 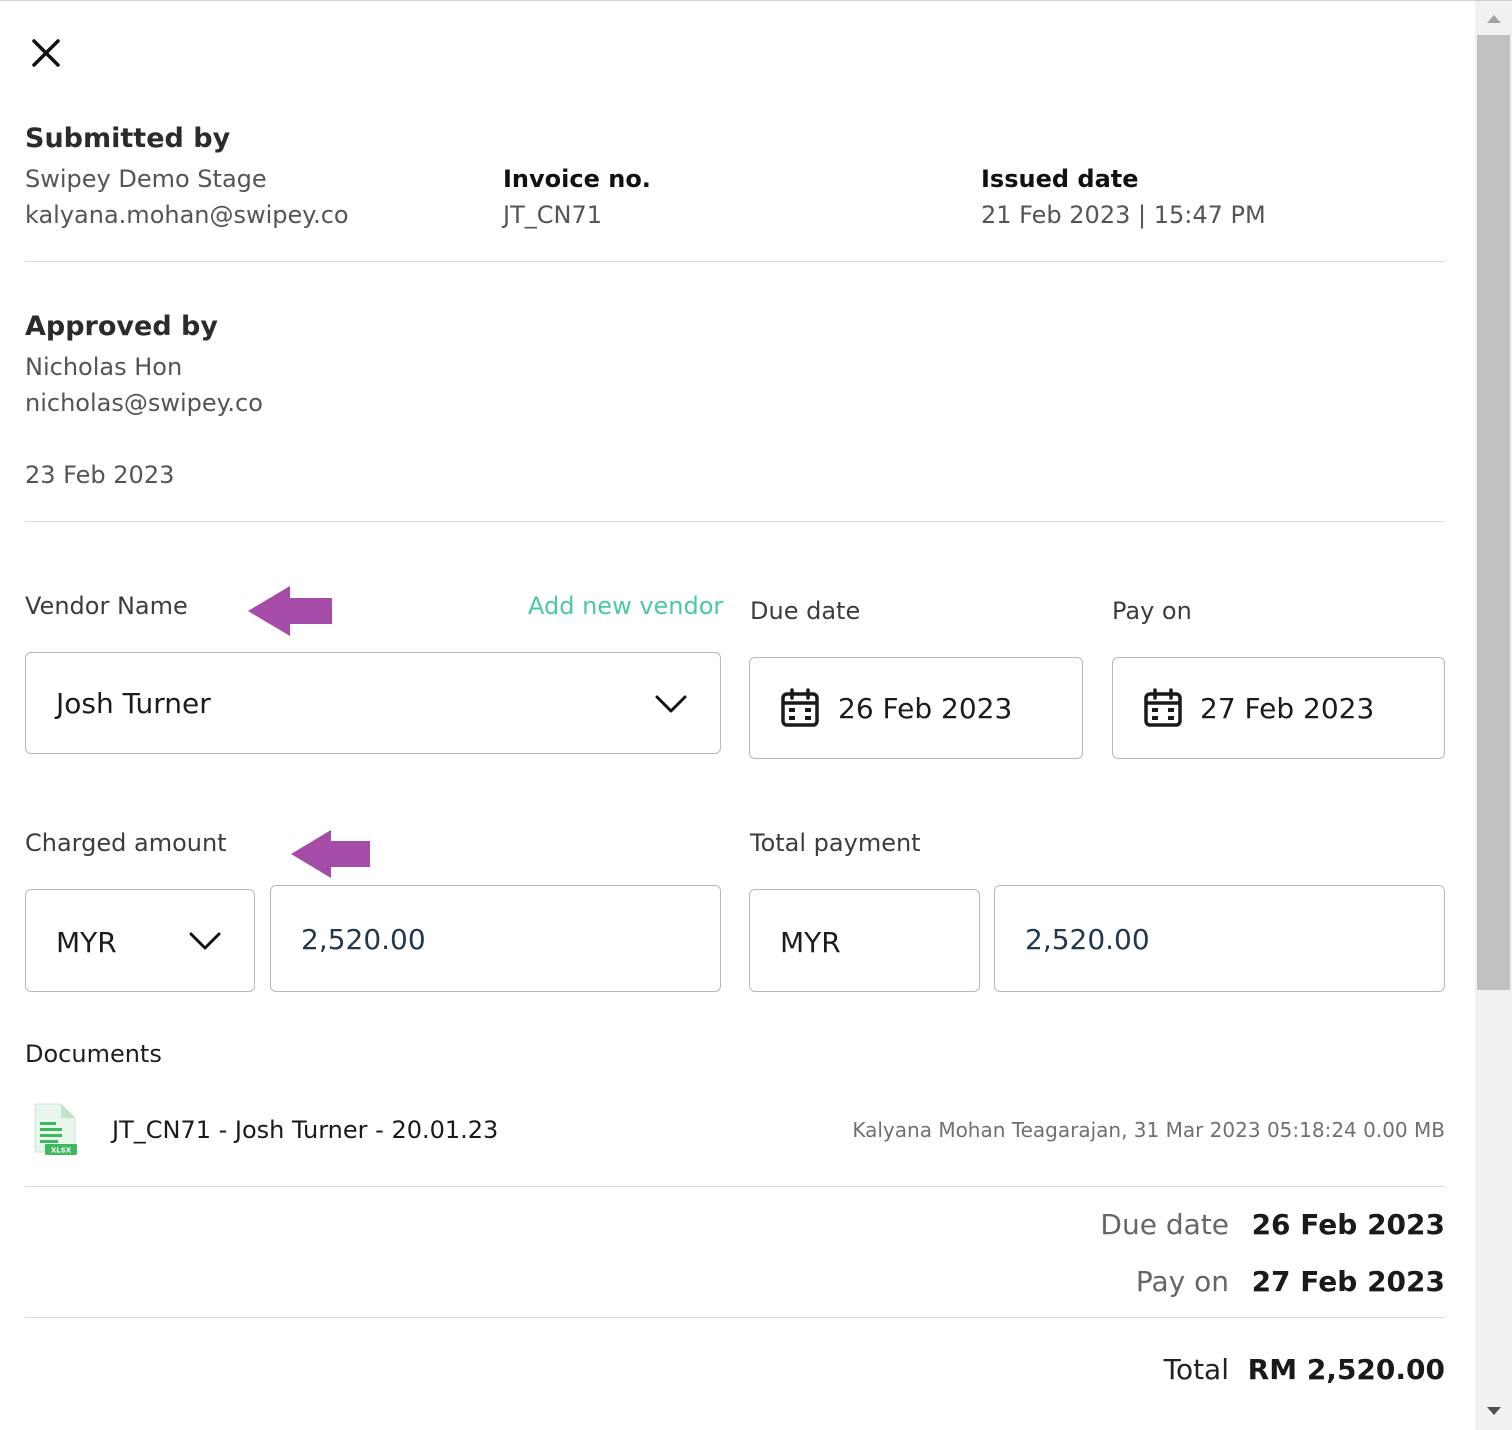 What do you see at coordinates (128, 138) in the screenshot?
I see `submitted-by-title: Submitted by` at bounding box center [128, 138].